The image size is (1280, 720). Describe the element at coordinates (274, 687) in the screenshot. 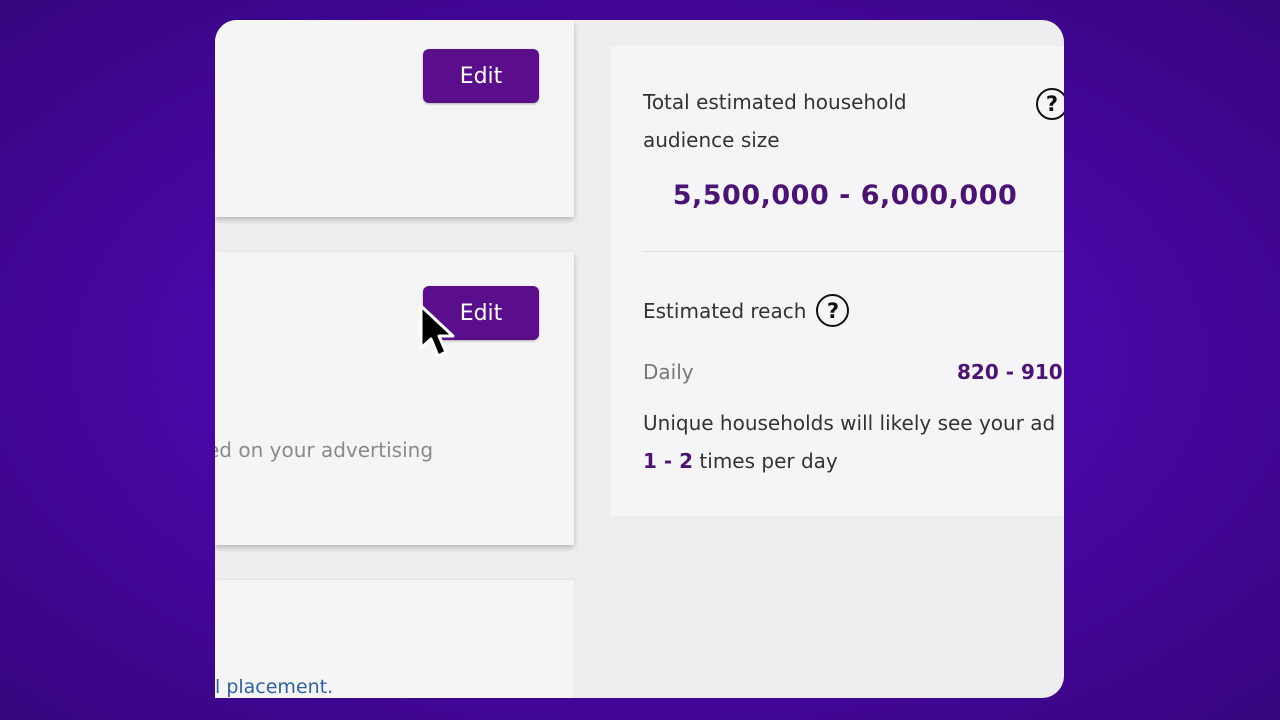

I see `placement-link: l placement.` at that location.